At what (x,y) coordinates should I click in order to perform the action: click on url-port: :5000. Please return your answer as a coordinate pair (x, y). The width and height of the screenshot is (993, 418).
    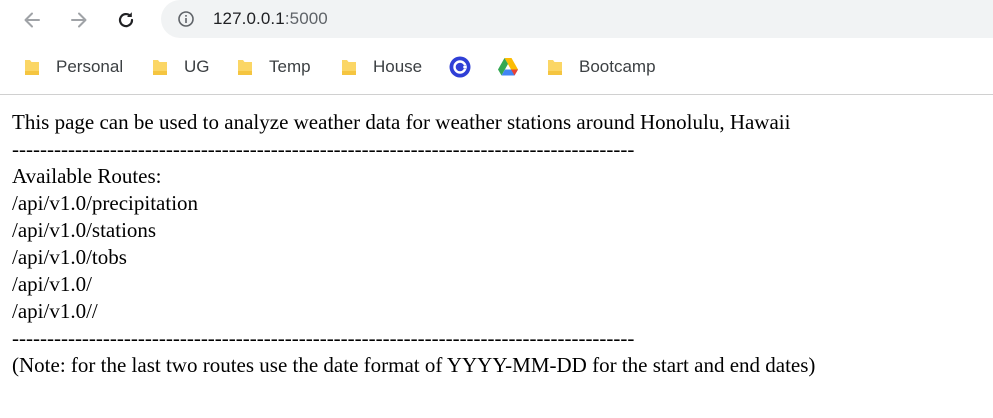
    Looking at the image, I should click on (306, 18).